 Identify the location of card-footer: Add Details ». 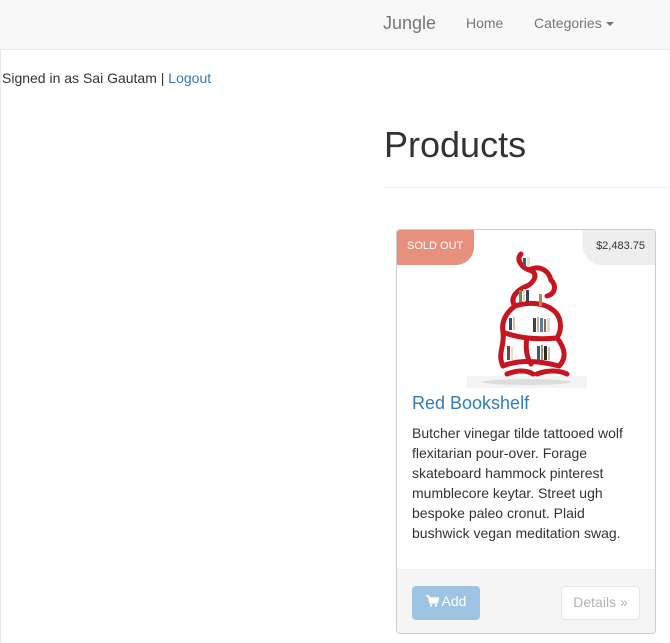
(526, 601).